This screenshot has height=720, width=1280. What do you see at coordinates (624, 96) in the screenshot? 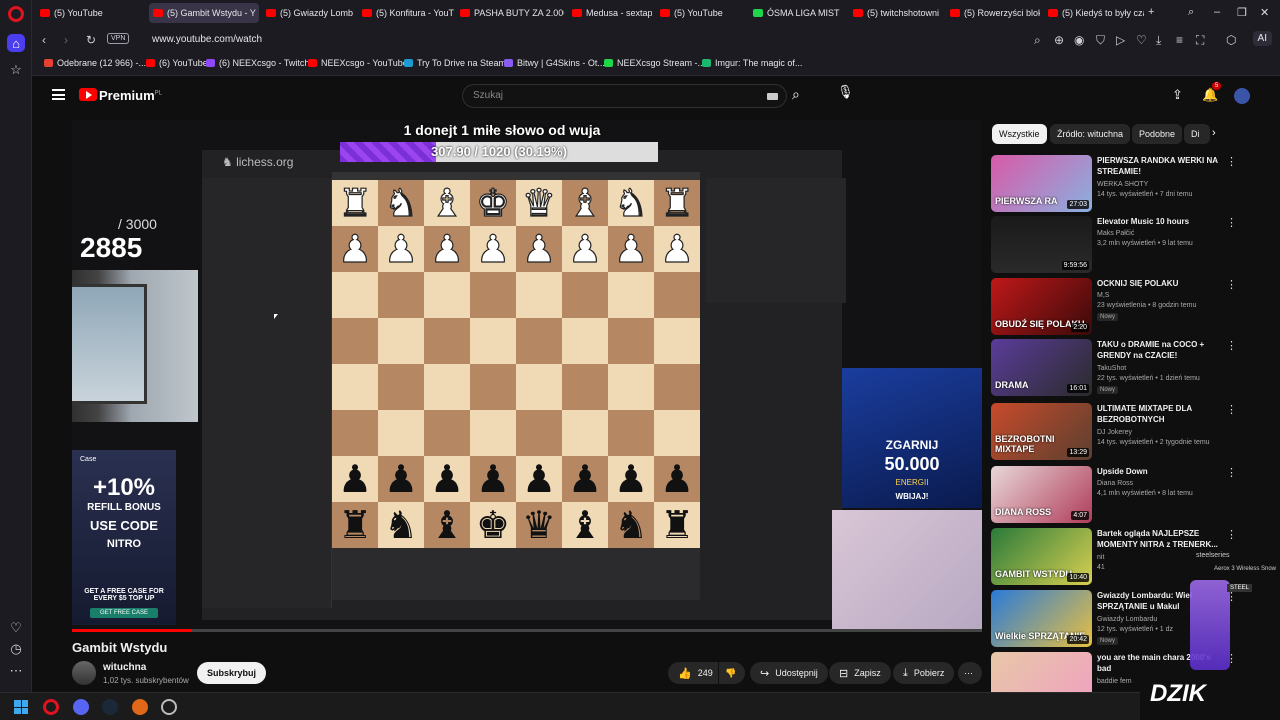
I see `search-input: Szukaj` at bounding box center [624, 96].